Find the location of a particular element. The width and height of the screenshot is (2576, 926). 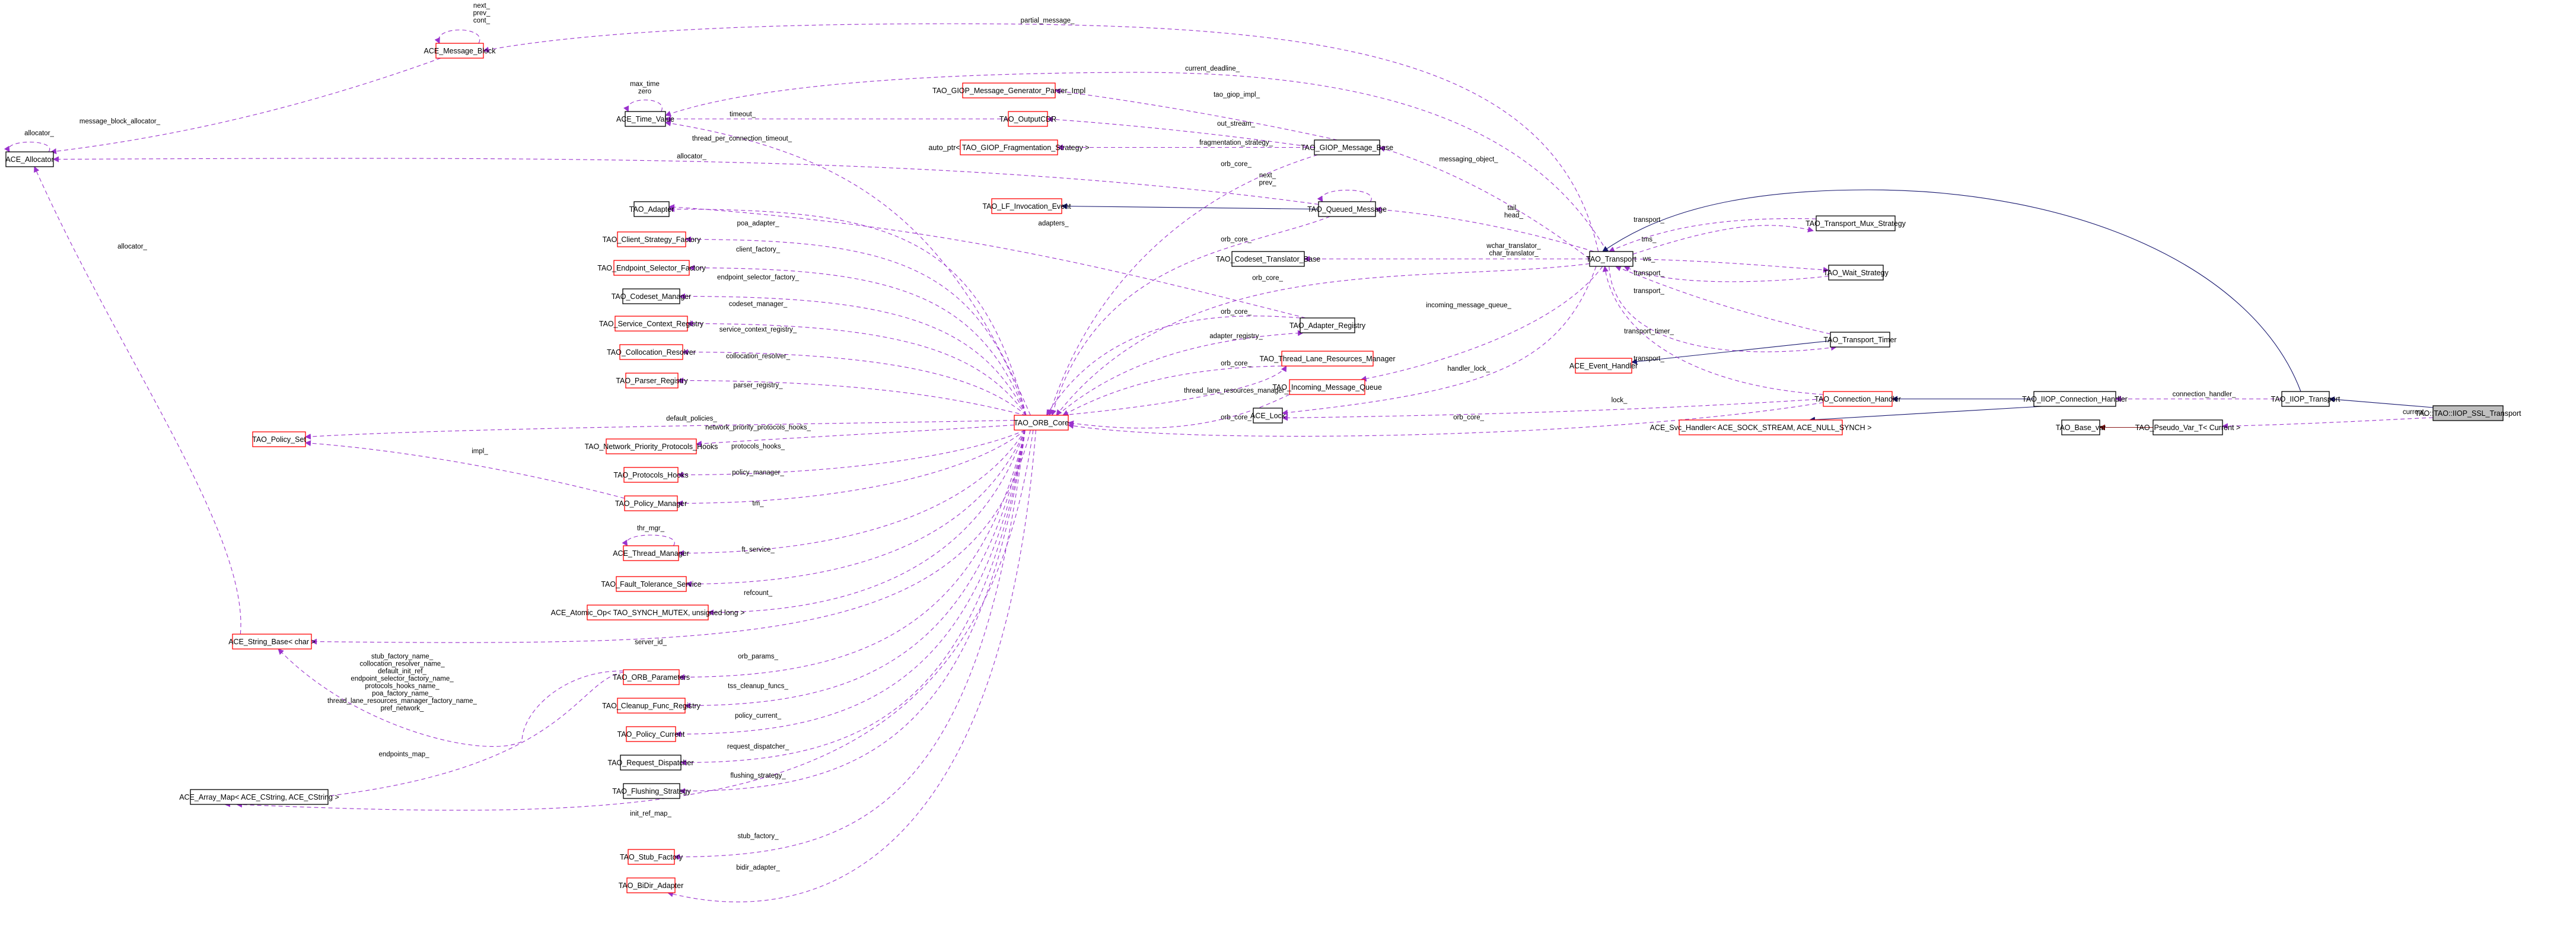

class-name: TAO_GIOP_Message_Generator_Parser_Impl is located at coordinates (1008, 91).